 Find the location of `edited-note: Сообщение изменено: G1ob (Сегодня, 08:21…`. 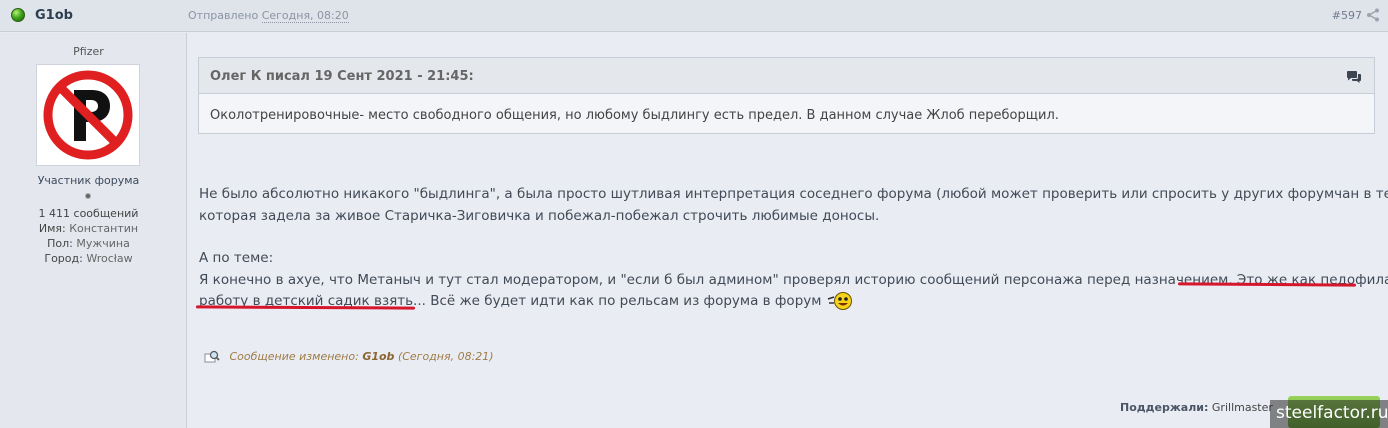

edited-note: Сообщение изменено: G1ob (Сегодня, 08:21… is located at coordinates (349, 357).